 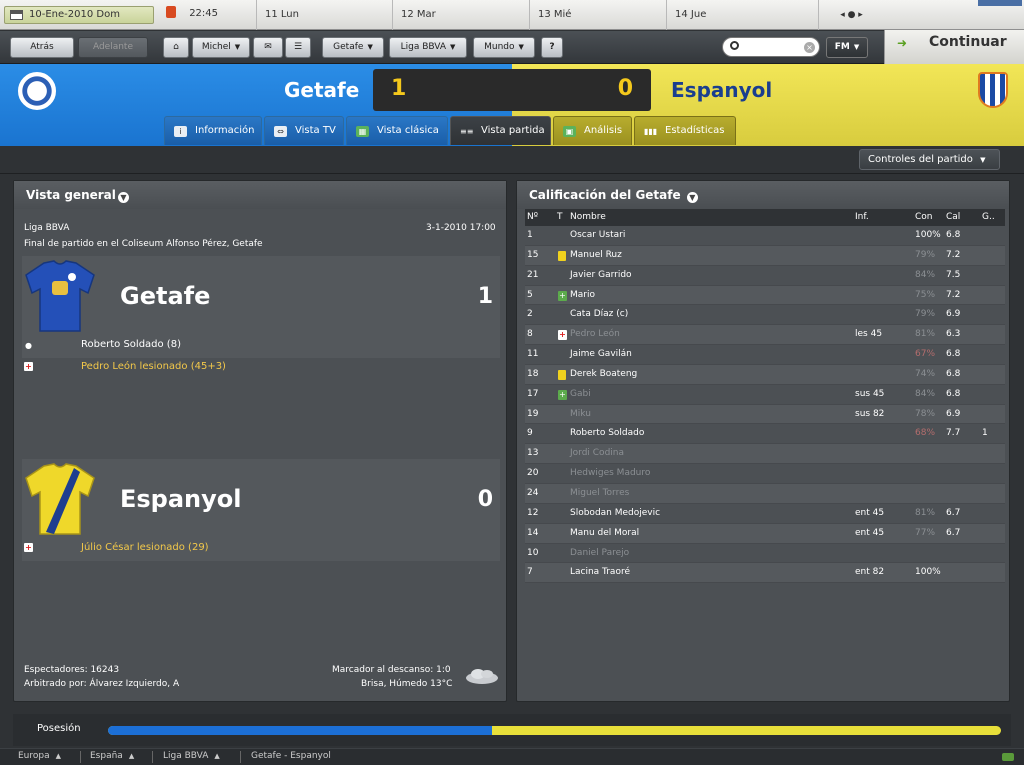 What do you see at coordinates (953, 334) in the screenshot?
I see `player-rating: 6.3` at bounding box center [953, 334].